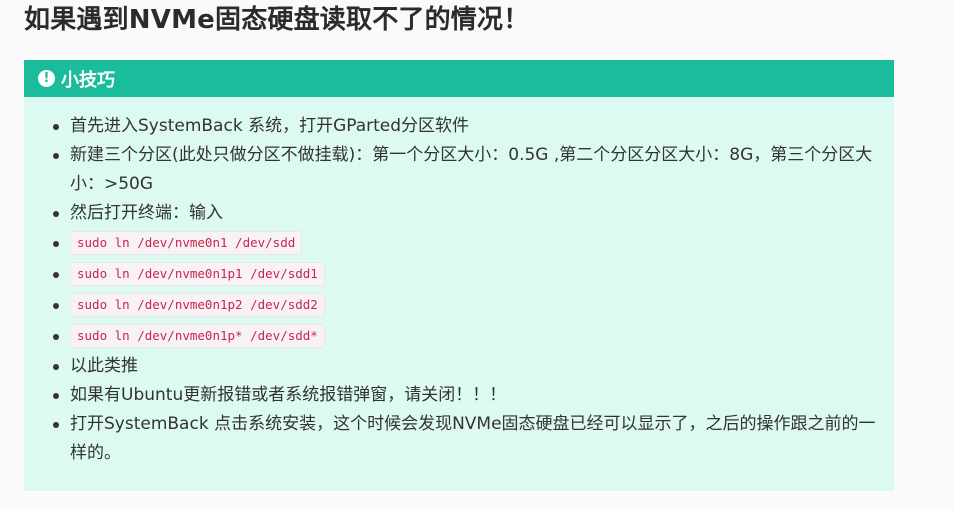  What do you see at coordinates (459, 305) in the screenshot?
I see `list-item: sudo ln /dev/nvme0n1p2 /dev/sdd2` at bounding box center [459, 305].